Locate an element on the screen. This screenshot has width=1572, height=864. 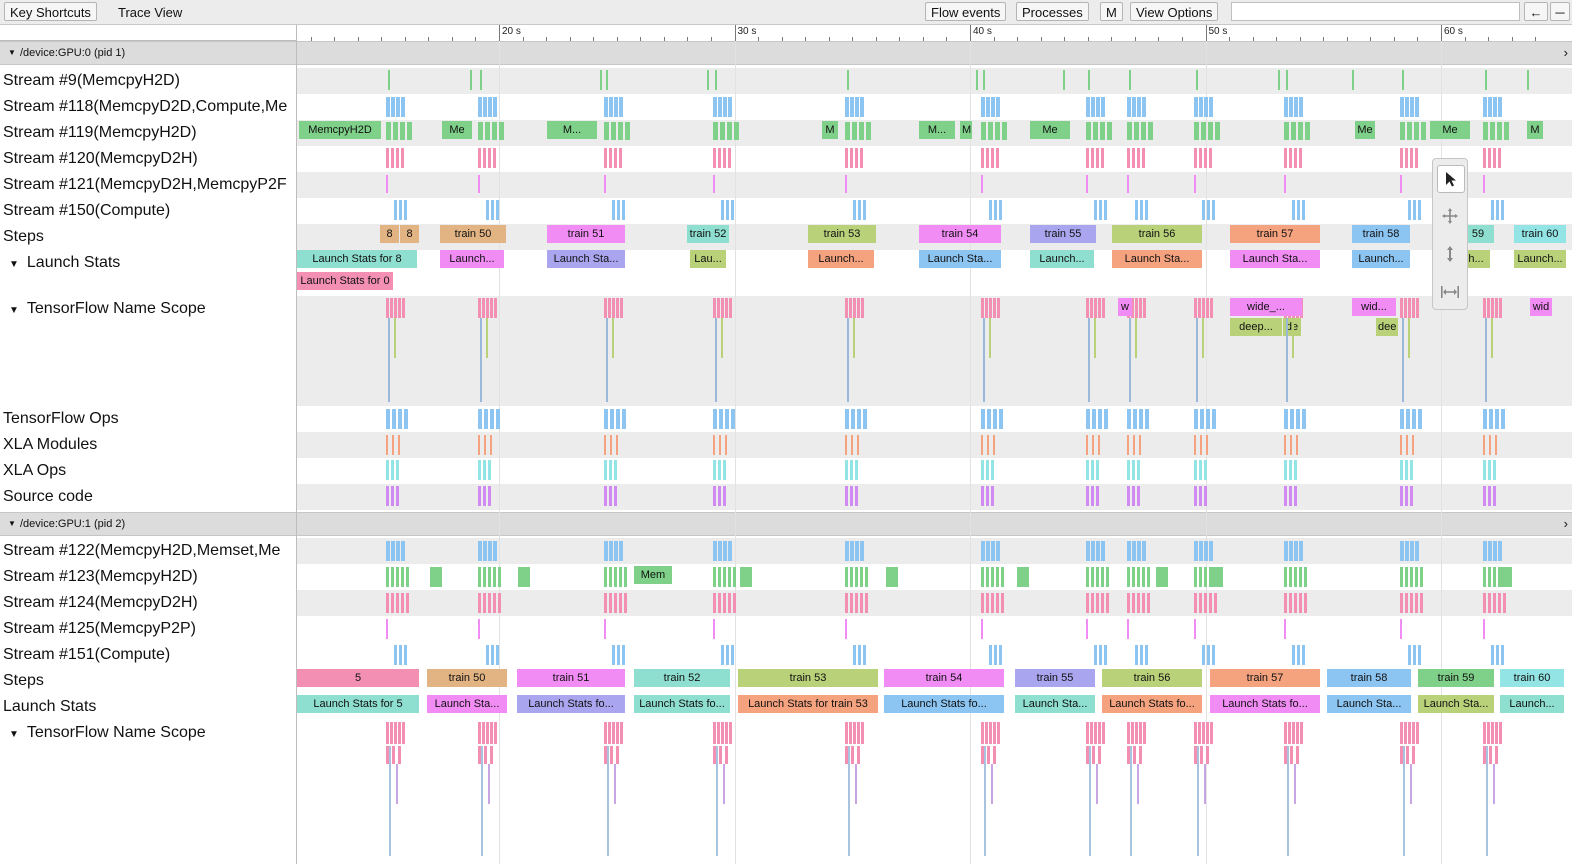
track-label-text: Stream #150(Compute) is located at coordinates (87, 210).